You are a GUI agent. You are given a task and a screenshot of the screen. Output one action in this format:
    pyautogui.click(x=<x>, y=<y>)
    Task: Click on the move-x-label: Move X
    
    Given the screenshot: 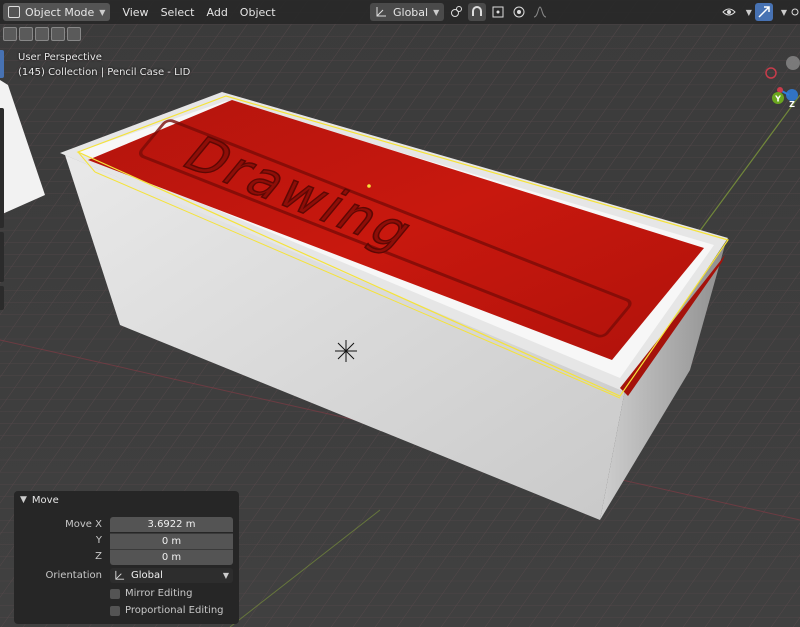 What is the action you would take?
    pyautogui.click(x=83, y=524)
    